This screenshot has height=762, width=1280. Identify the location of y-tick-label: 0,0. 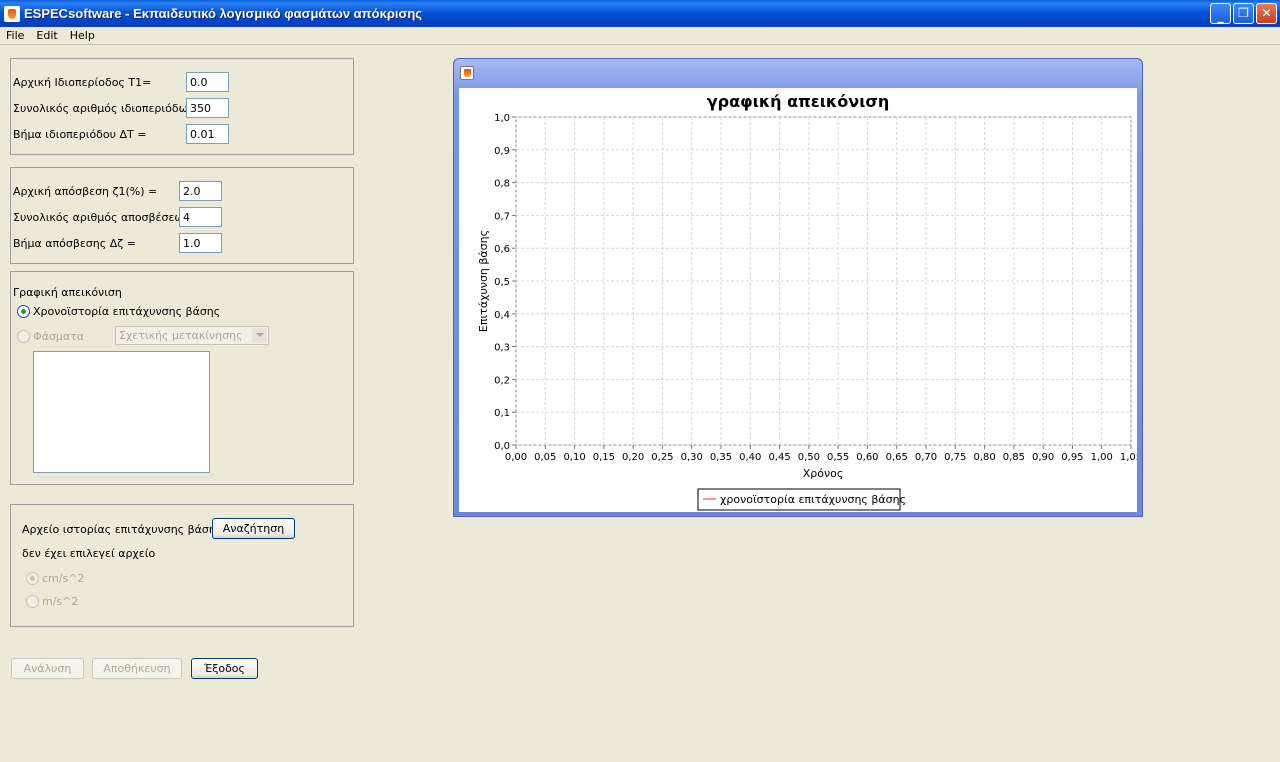
(502, 446).